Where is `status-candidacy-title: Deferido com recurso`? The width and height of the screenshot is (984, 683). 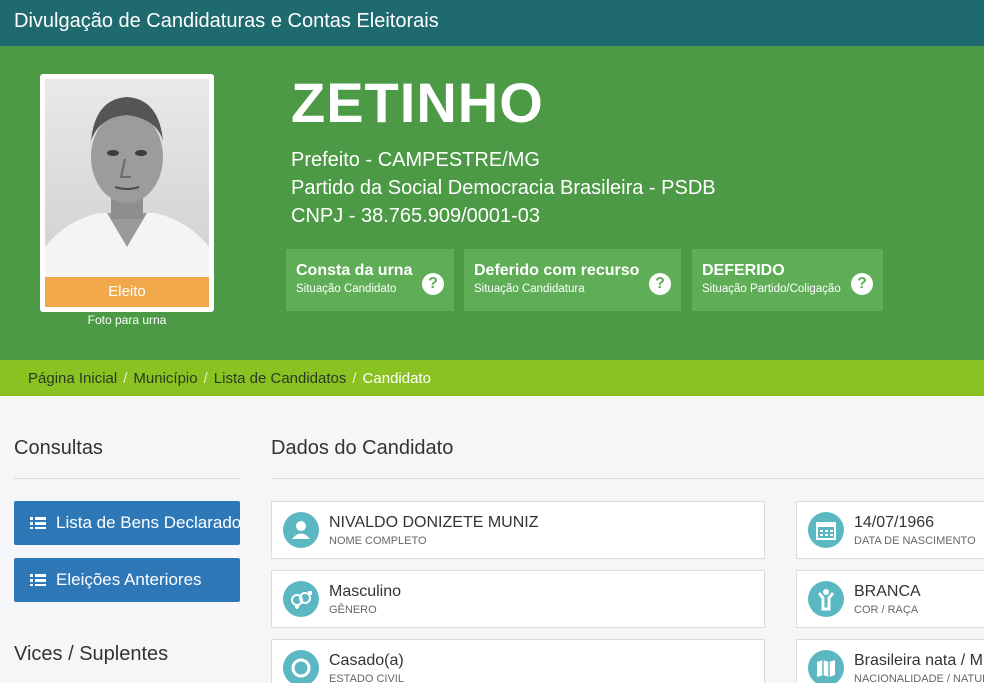
status-candidacy-title: Deferido com recurso is located at coordinates (557, 270).